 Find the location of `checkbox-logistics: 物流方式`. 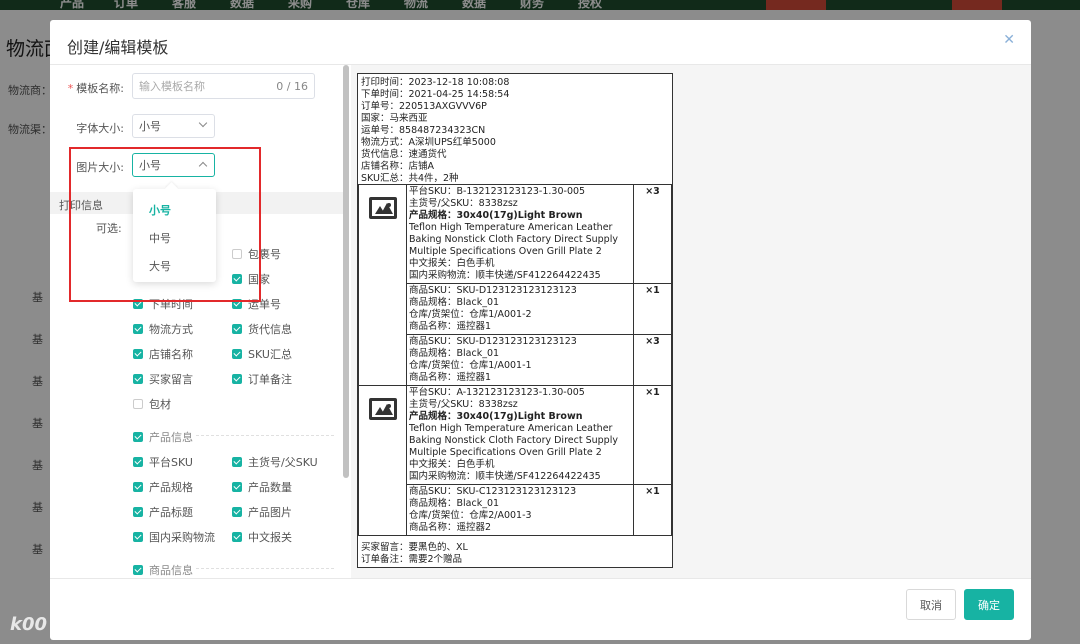

checkbox-logistics: 物流方式 is located at coordinates (163, 329).